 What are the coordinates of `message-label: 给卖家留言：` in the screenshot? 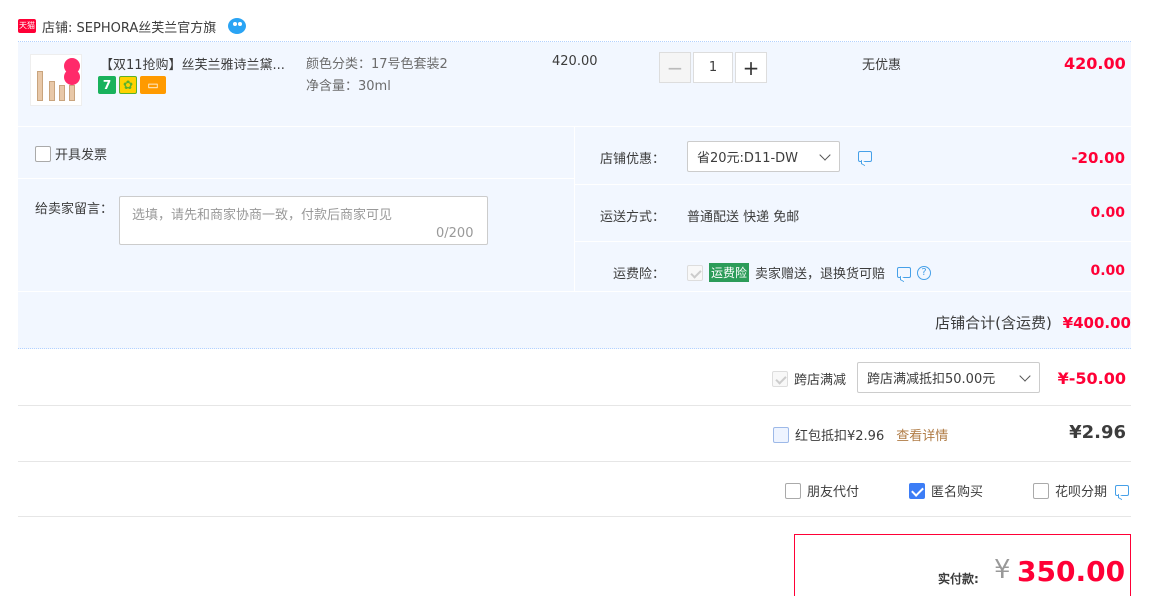 It's located at (74, 209).